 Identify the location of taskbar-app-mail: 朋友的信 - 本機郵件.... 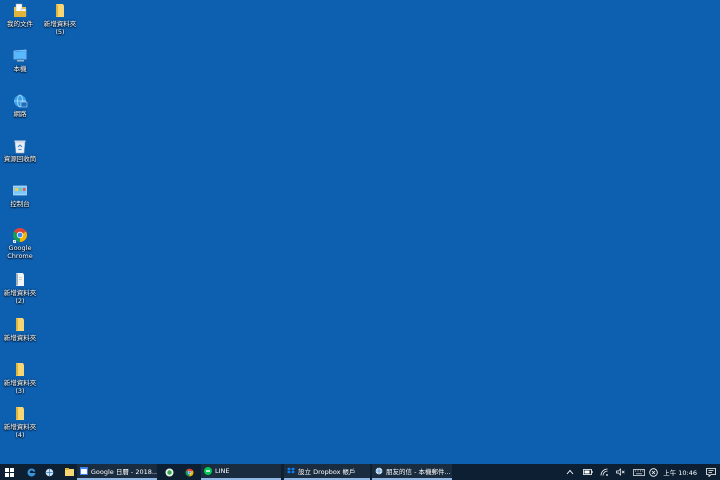
(412, 472).